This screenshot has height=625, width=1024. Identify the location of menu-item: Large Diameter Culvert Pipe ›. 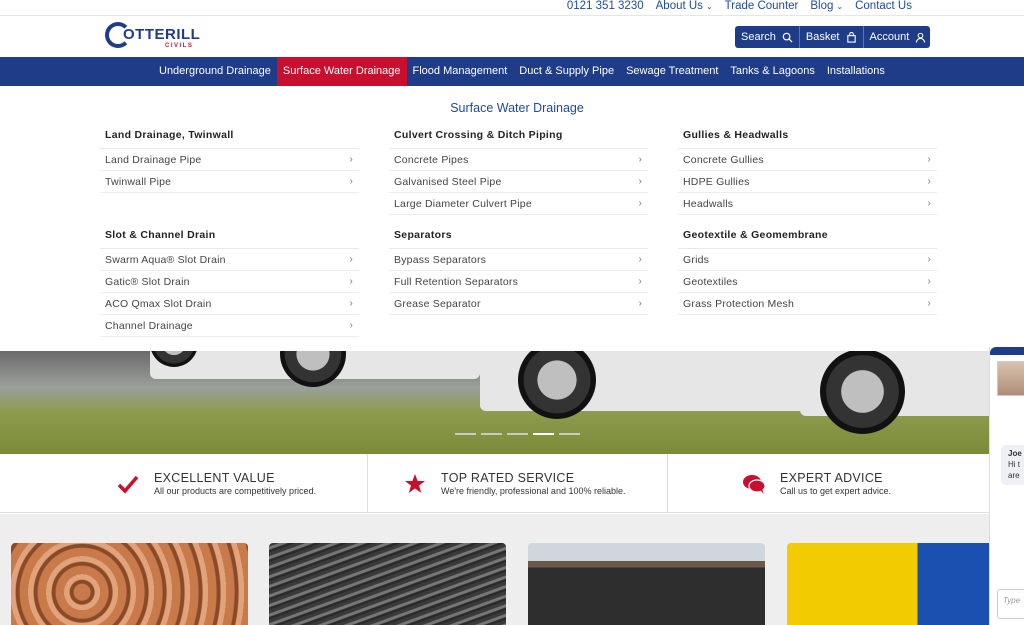
(518, 204).